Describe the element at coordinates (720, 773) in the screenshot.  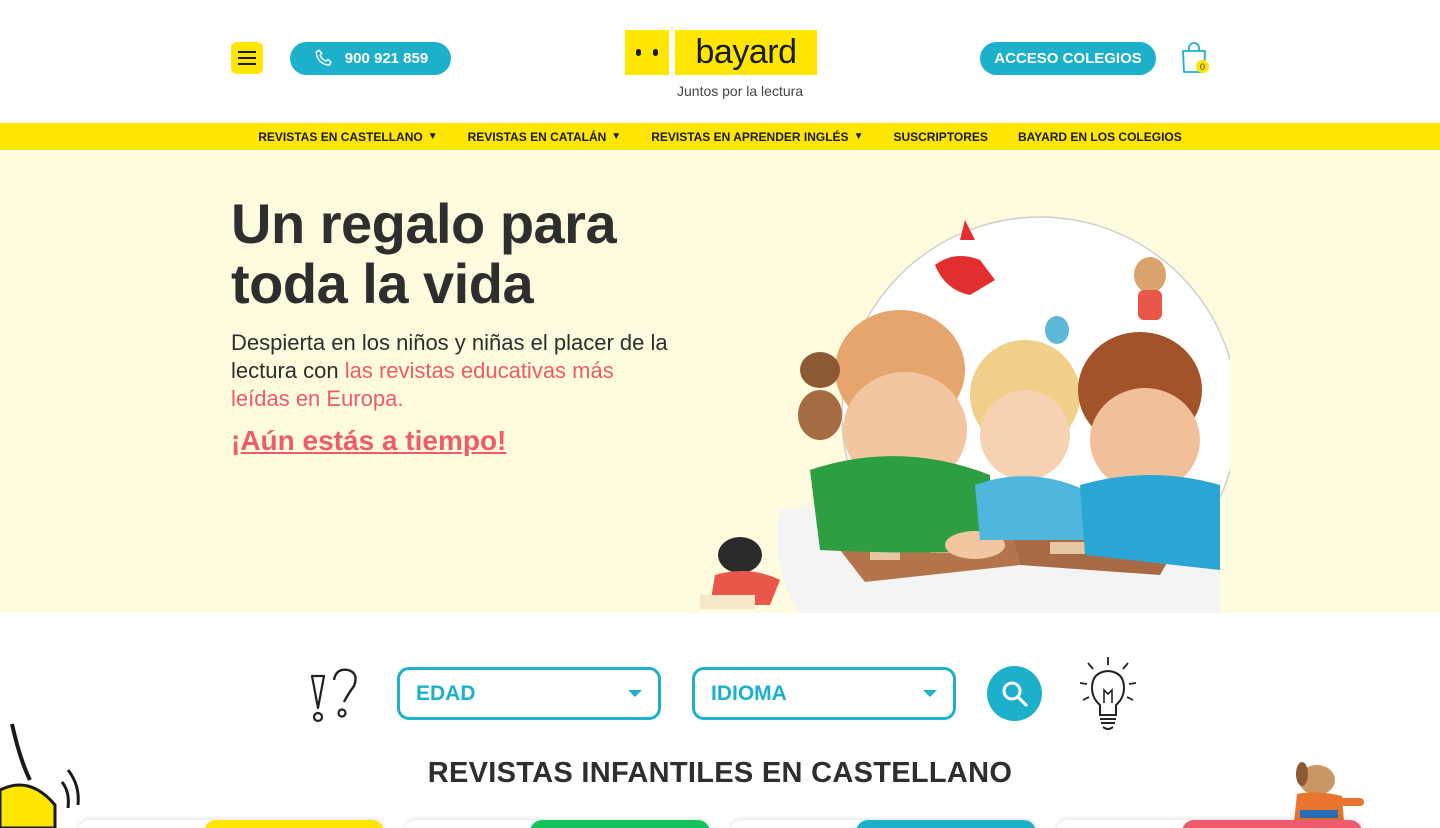
I see `section-title: REVISTAS INFANTILES EN CASTELLANO` at that location.